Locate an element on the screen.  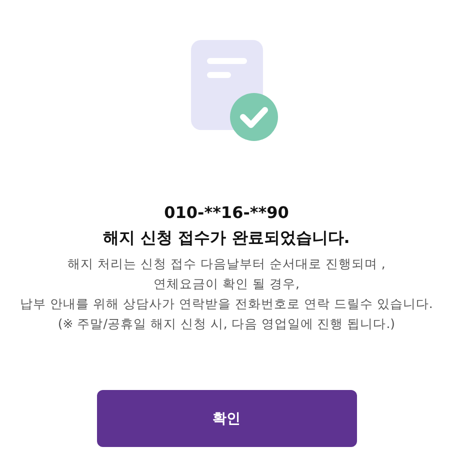
notice-text: 연체요금이 확인 될 경우, is located at coordinates (227, 284).